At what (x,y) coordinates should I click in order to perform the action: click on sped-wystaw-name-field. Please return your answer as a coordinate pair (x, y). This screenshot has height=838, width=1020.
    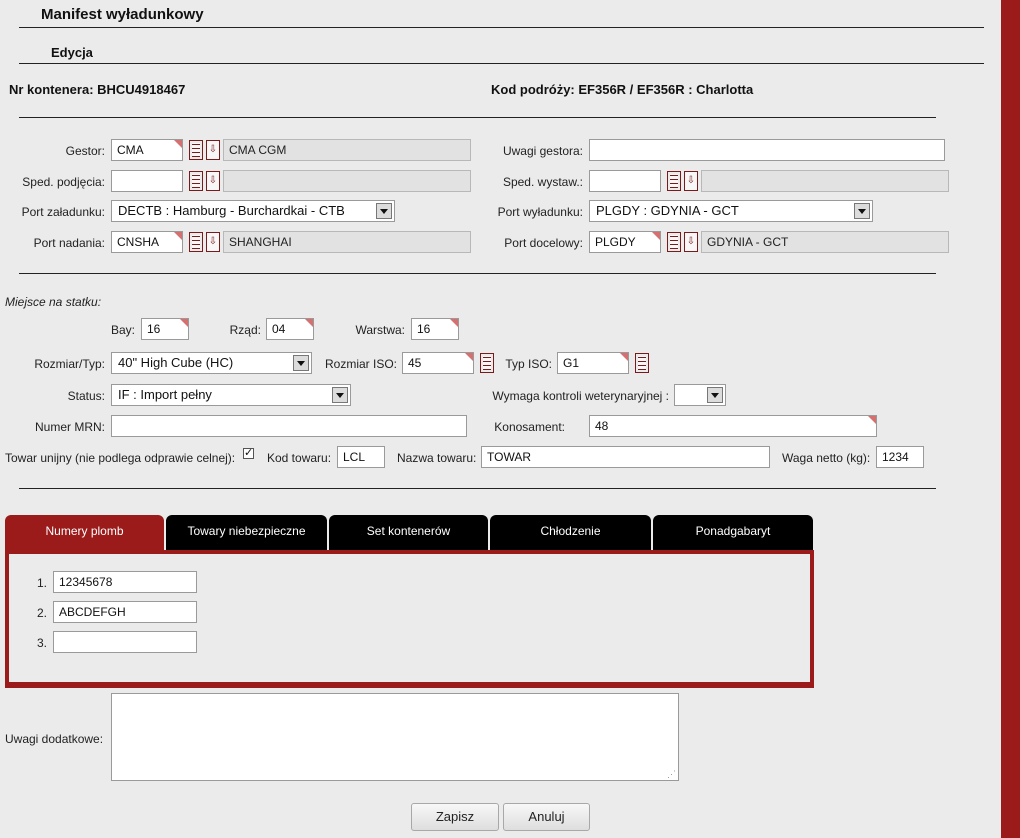
    Looking at the image, I should click on (825, 181).